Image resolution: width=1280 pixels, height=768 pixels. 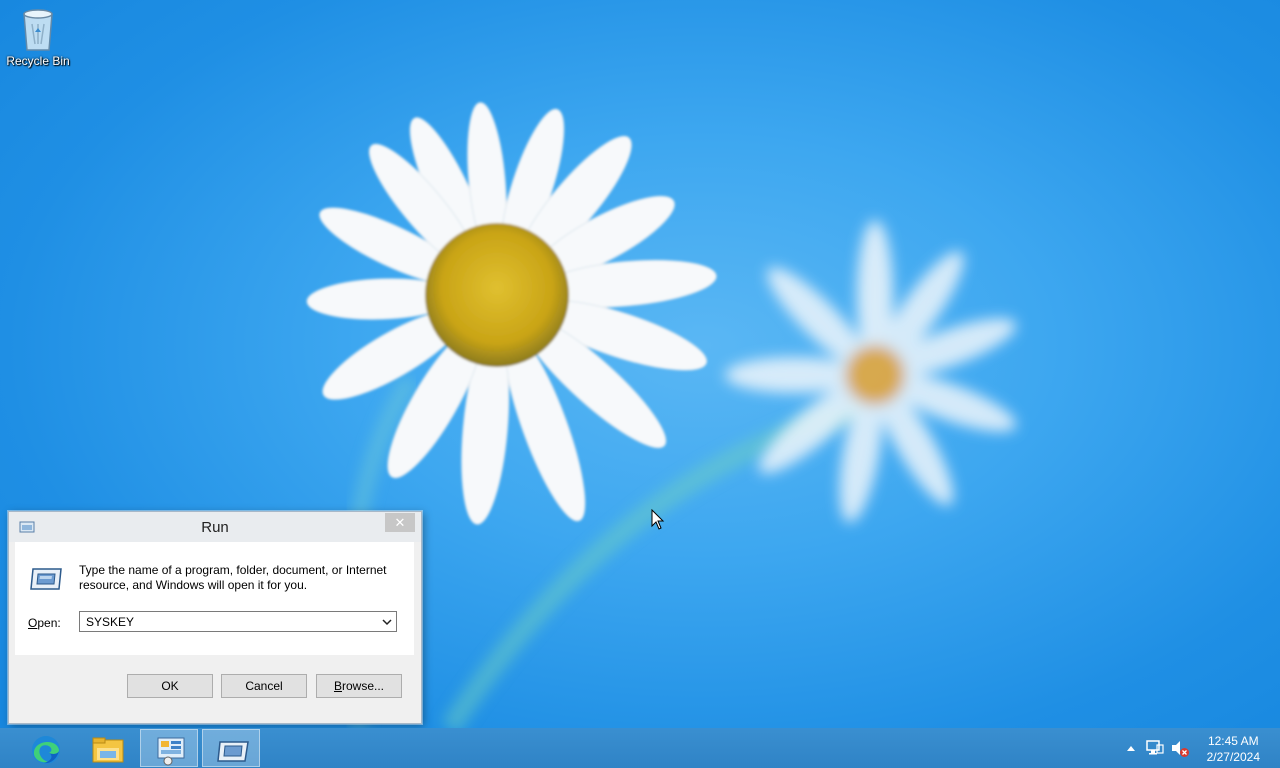 I want to click on taskbar: 12:45 AM 2/27/2024, so click(x=640, y=748).